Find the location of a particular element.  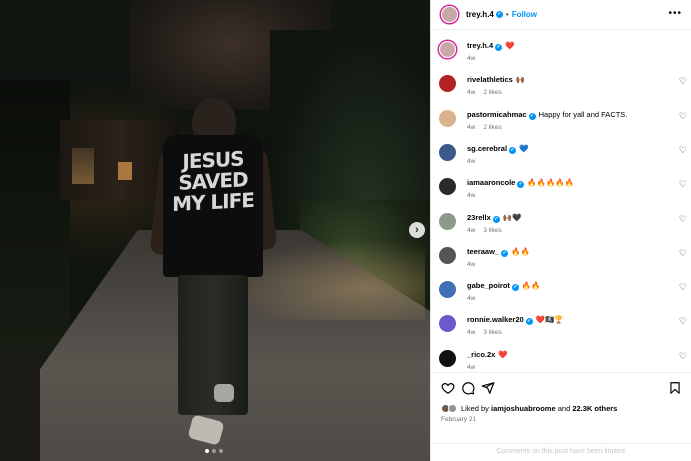

comment-meta: 4w 2 likes is located at coordinates (488, 92).